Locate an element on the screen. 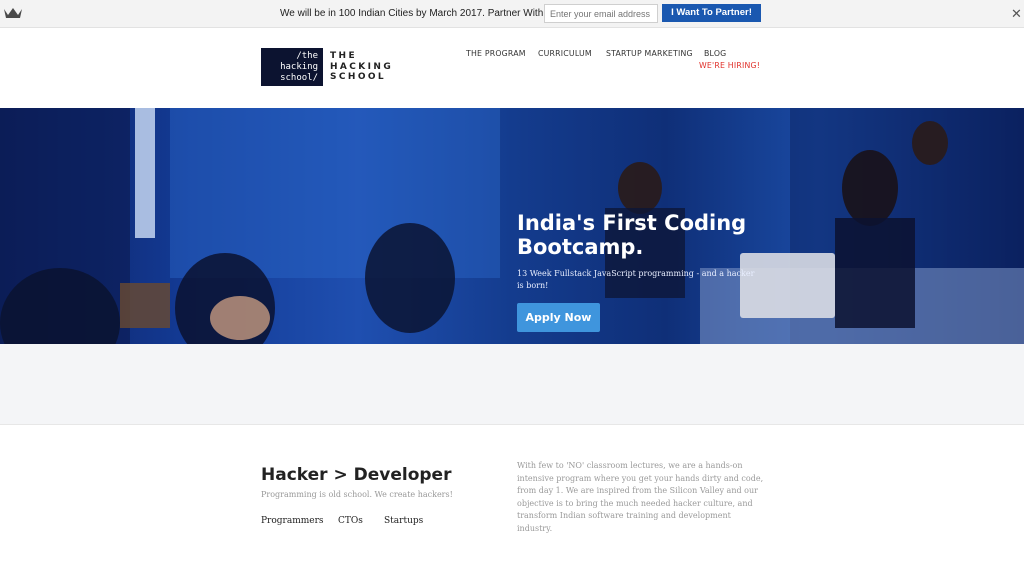 This screenshot has height=576, width=1024. logo-wordmark: THE HACKING SCHOOL is located at coordinates (361, 67).